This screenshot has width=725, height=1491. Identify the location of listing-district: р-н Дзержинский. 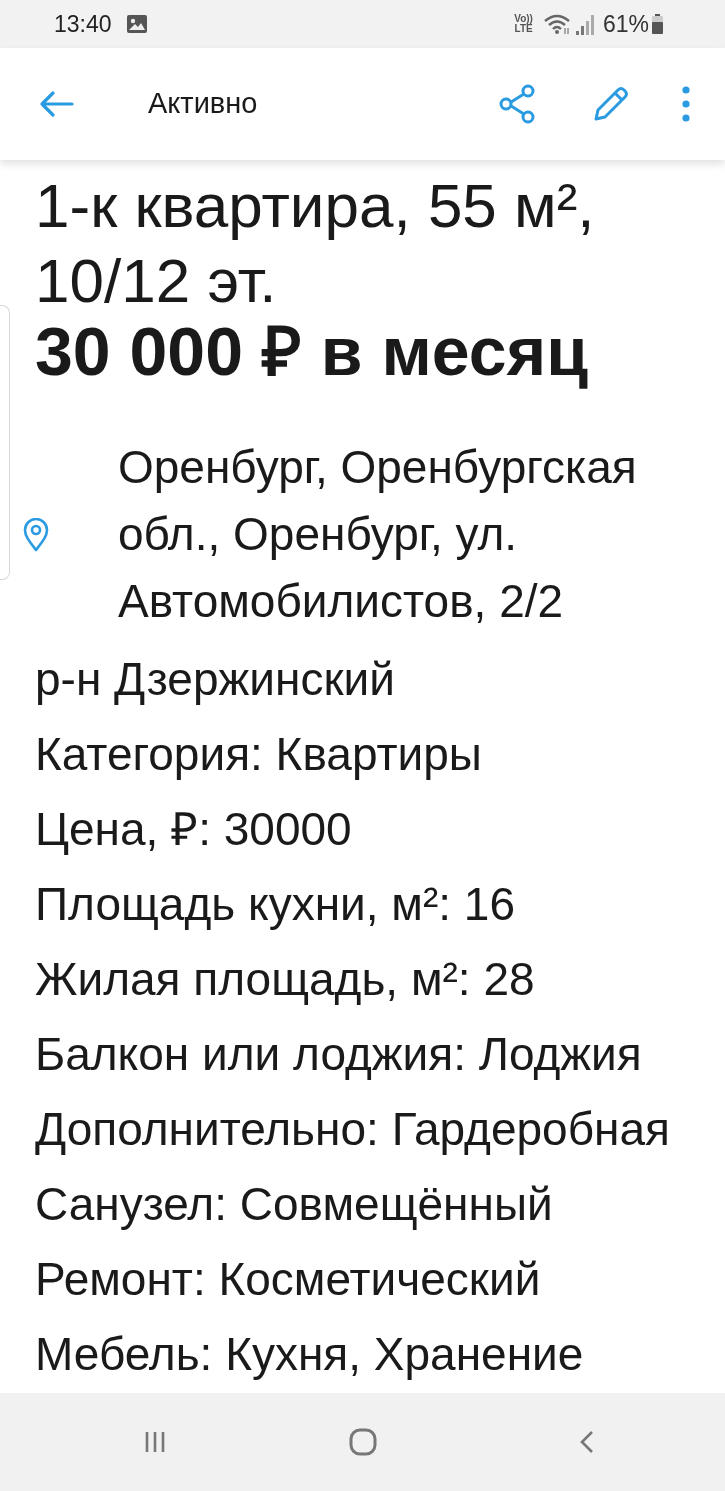
(215, 679).